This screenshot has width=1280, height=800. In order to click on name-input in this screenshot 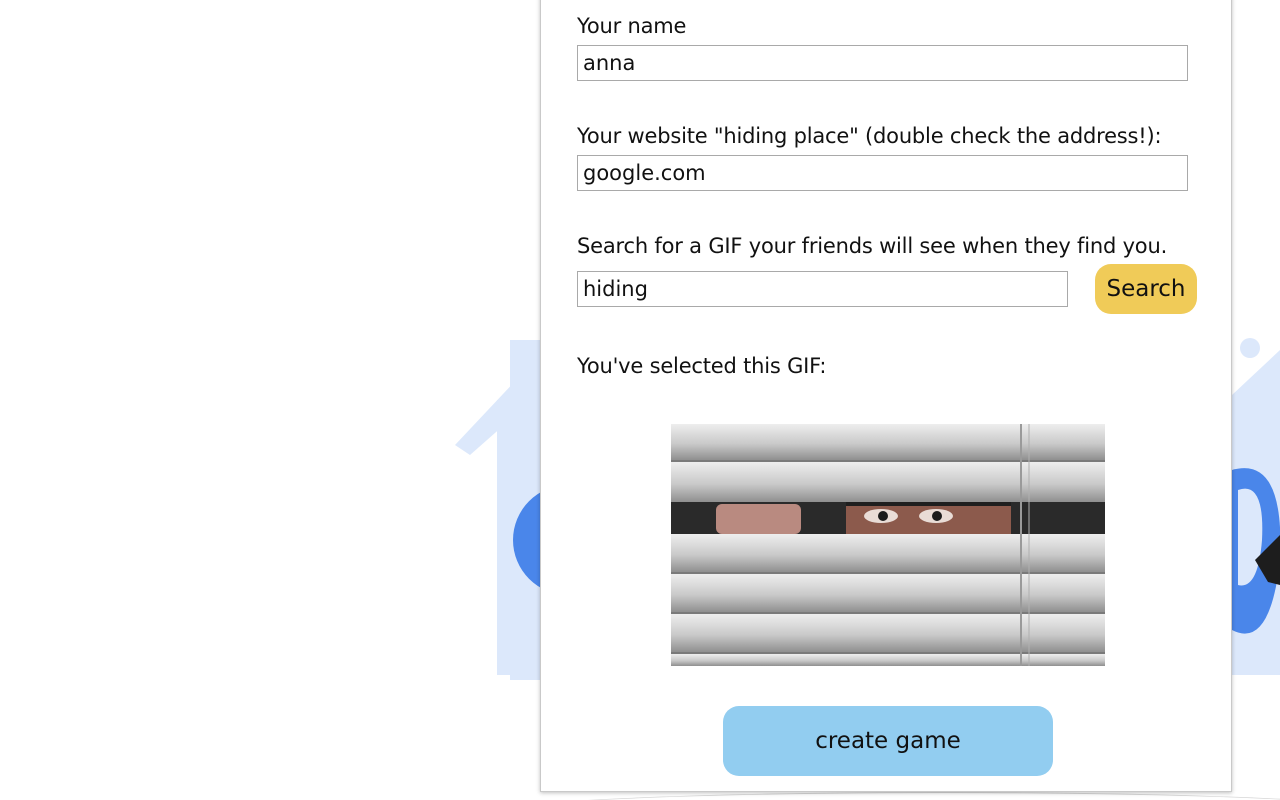, I will do `click(882, 63)`.